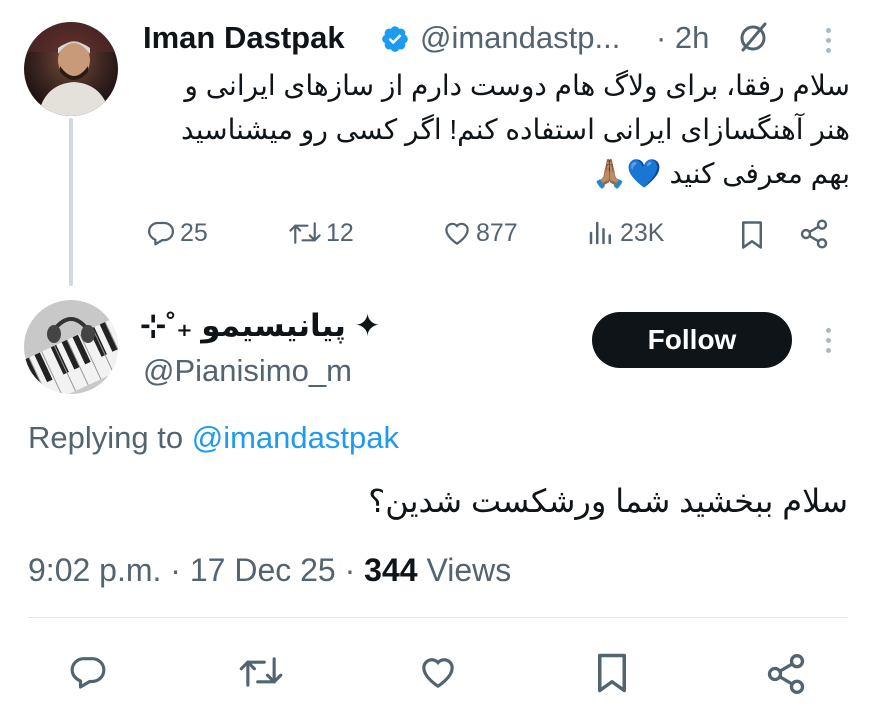  Describe the element at coordinates (247, 371) in the screenshot. I see `reply-author-handle: @Pianisimo_m` at that location.